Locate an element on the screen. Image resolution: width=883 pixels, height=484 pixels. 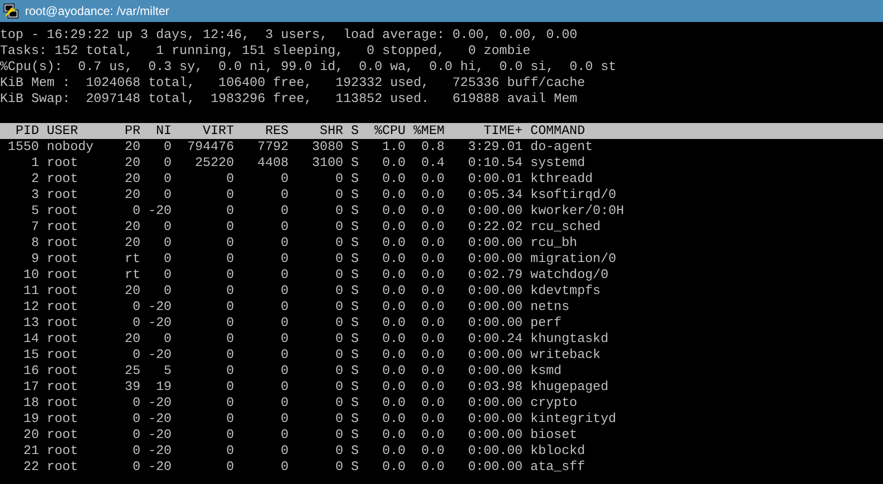
table-cell: rcu_sched is located at coordinates (565, 226).